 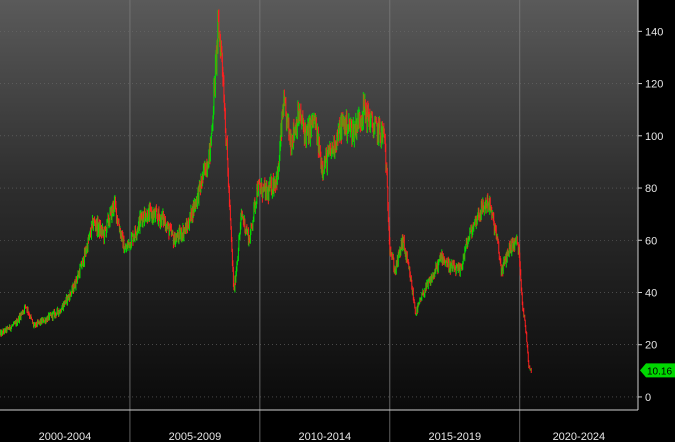 What do you see at coordinates (454, 436) in the screenshot?
I see `x-tick-label: 2015-2019` at bounding box center [454, 436].